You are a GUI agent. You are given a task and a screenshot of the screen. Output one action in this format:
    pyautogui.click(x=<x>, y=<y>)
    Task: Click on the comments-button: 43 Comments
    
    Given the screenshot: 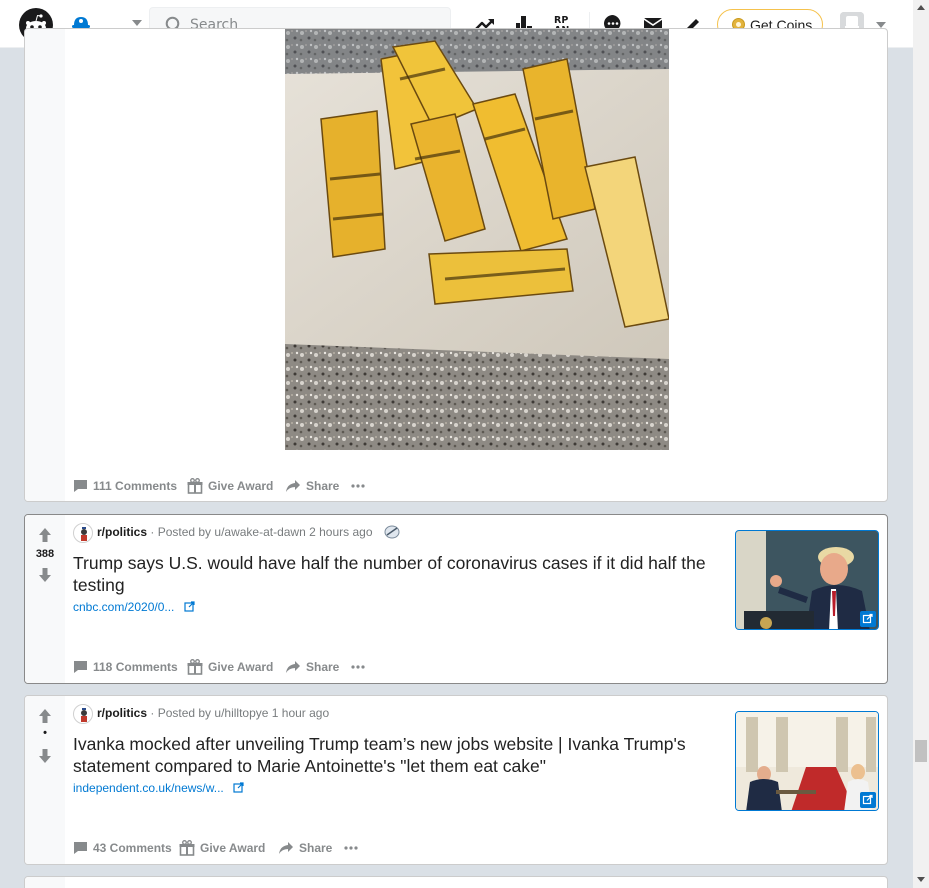 What is the action you would take?
    pyautogui.click(x=122, y=848)
    